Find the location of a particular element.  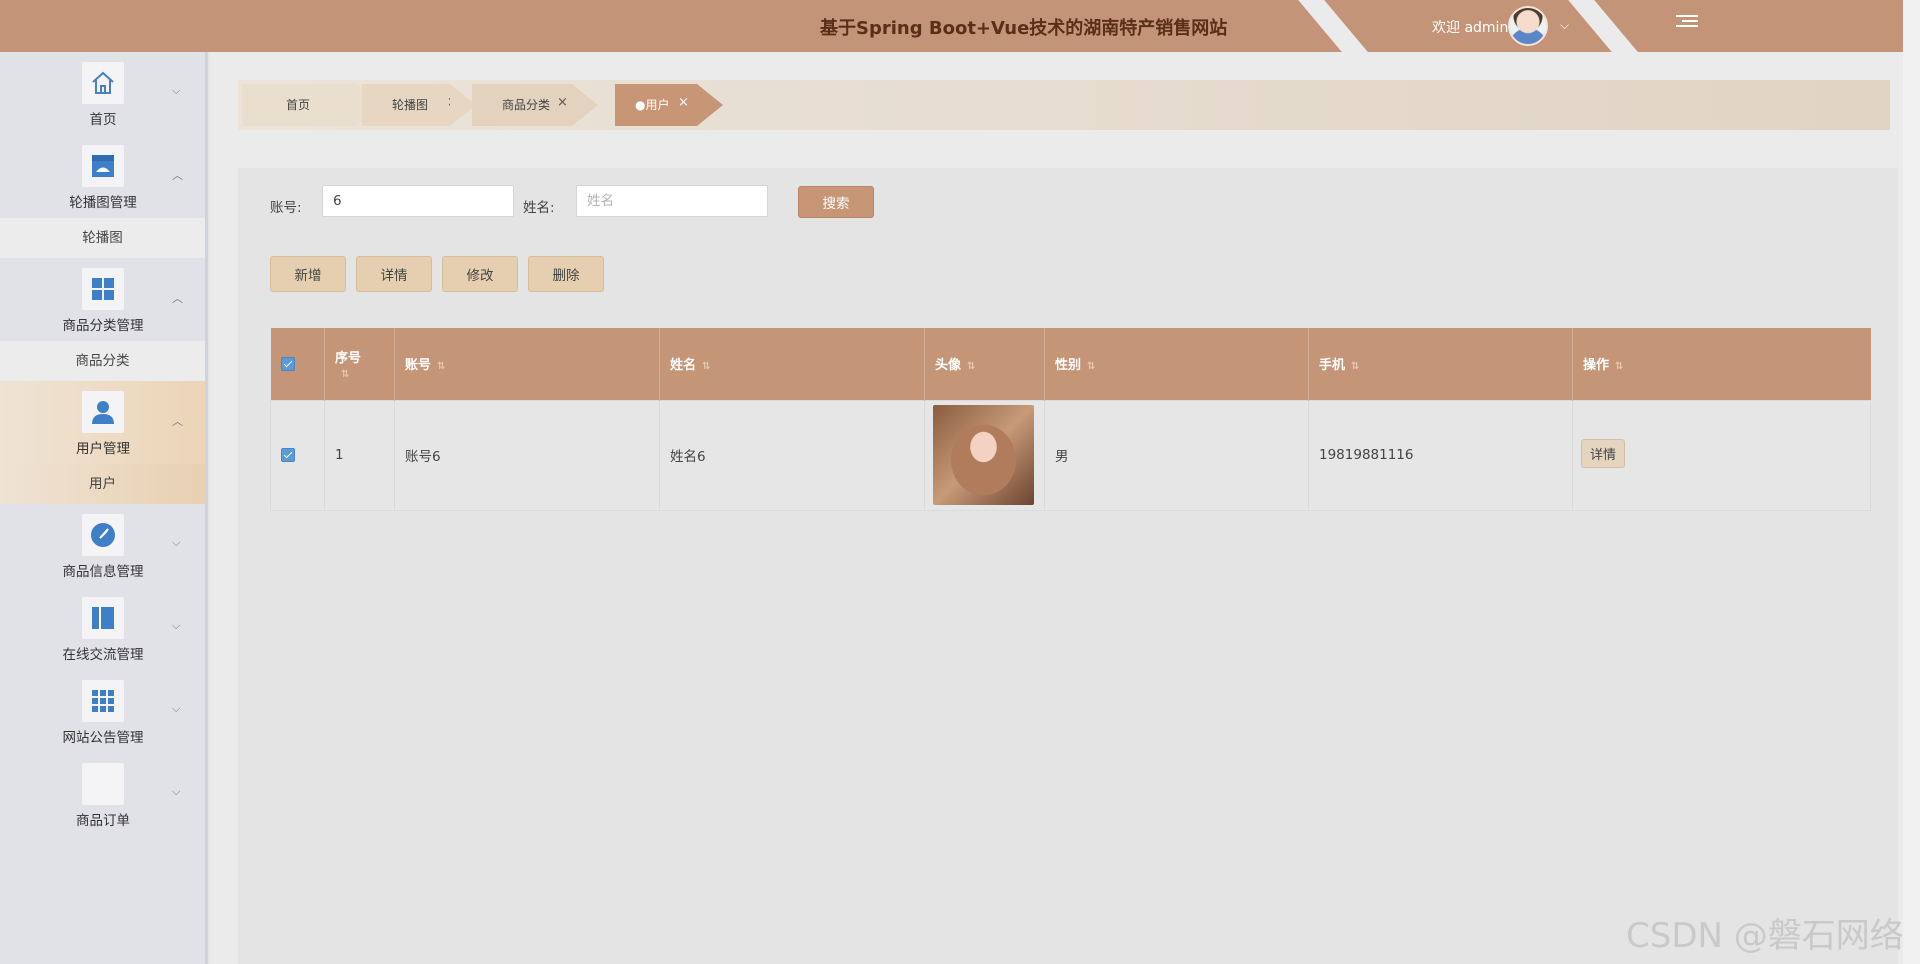

sidebar-item-label: 网站公告管理 is located at coordinates (103, 738).